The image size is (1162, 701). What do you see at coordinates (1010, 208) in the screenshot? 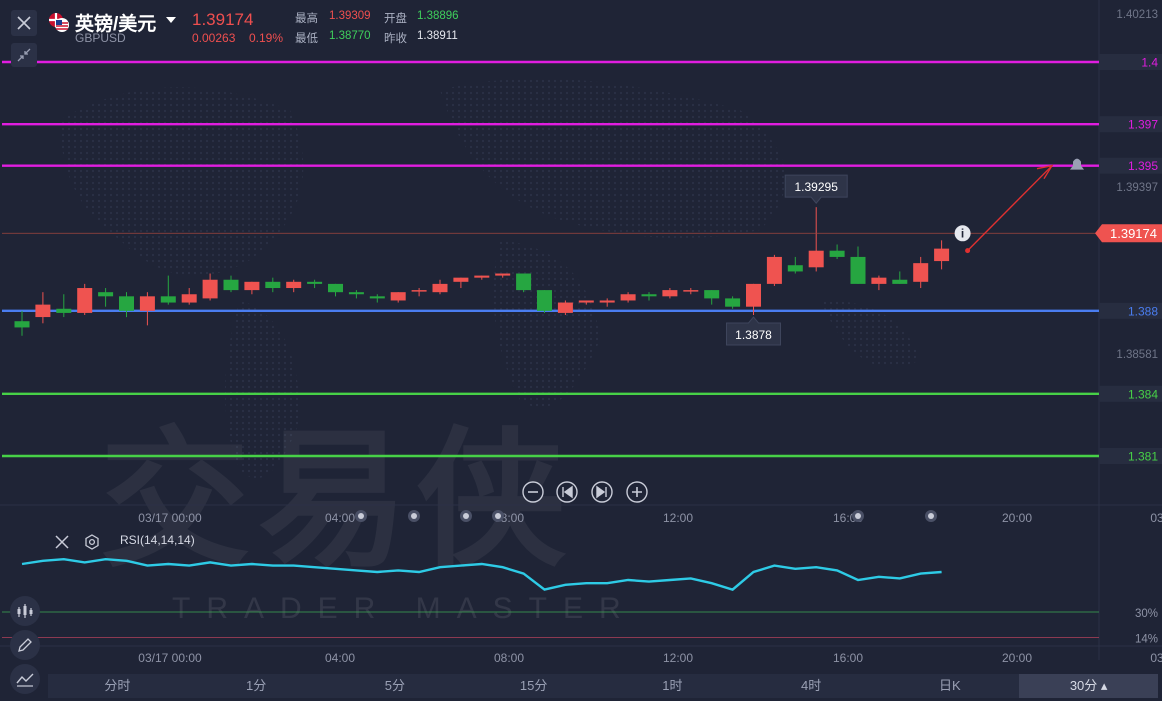
I see `projection-arrow` at bounding box center [1010, 208].